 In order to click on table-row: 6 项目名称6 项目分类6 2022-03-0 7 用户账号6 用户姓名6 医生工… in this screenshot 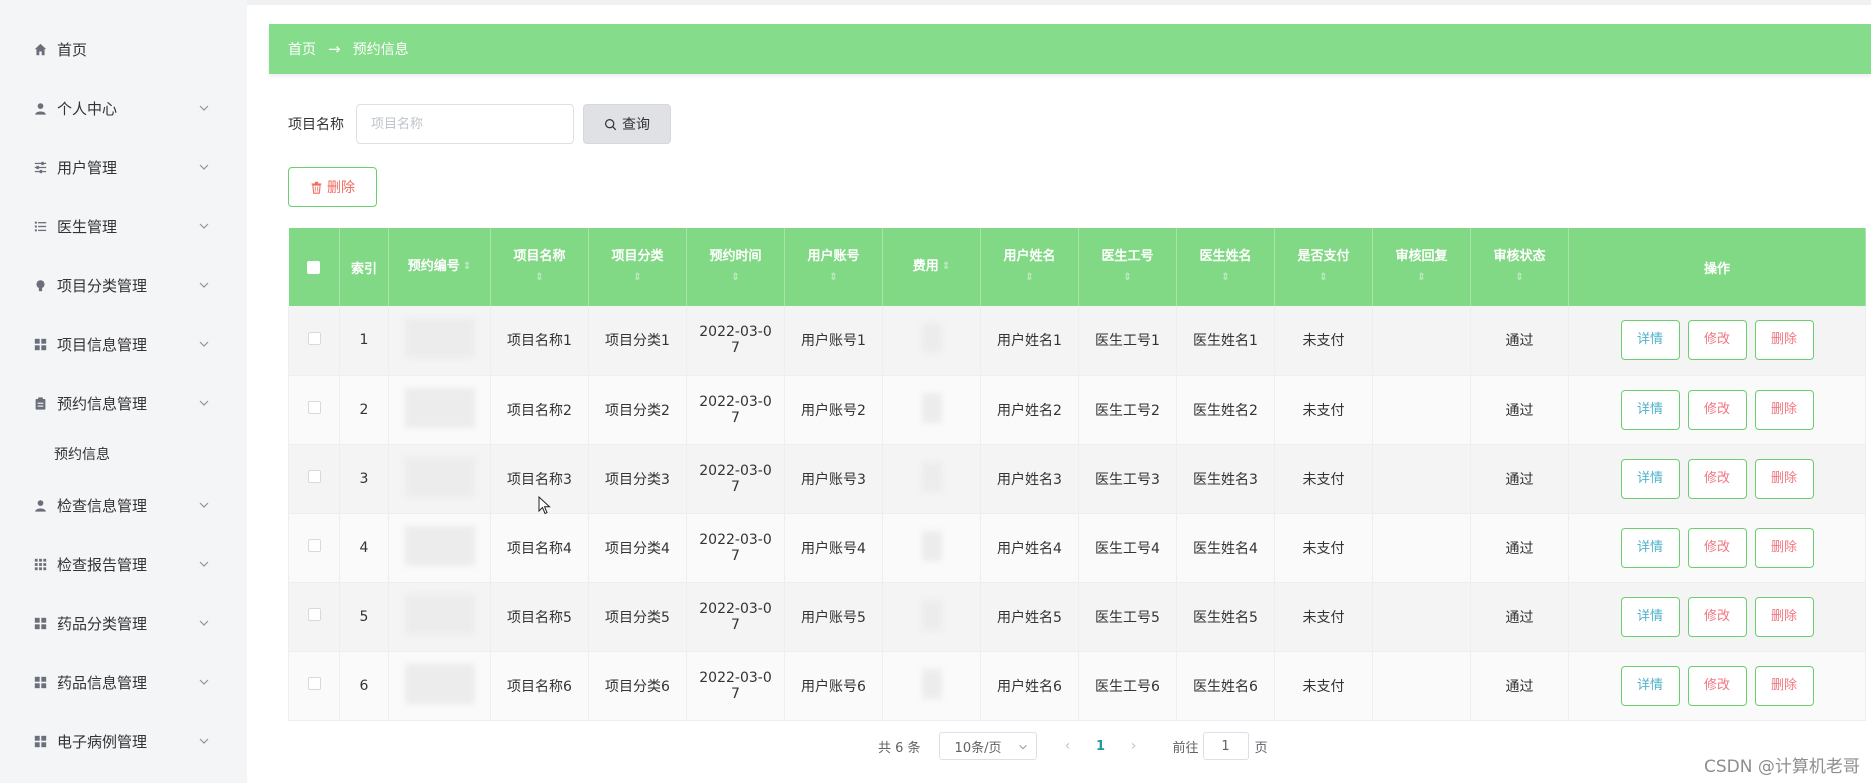, I will do `click(1077, 686)`.